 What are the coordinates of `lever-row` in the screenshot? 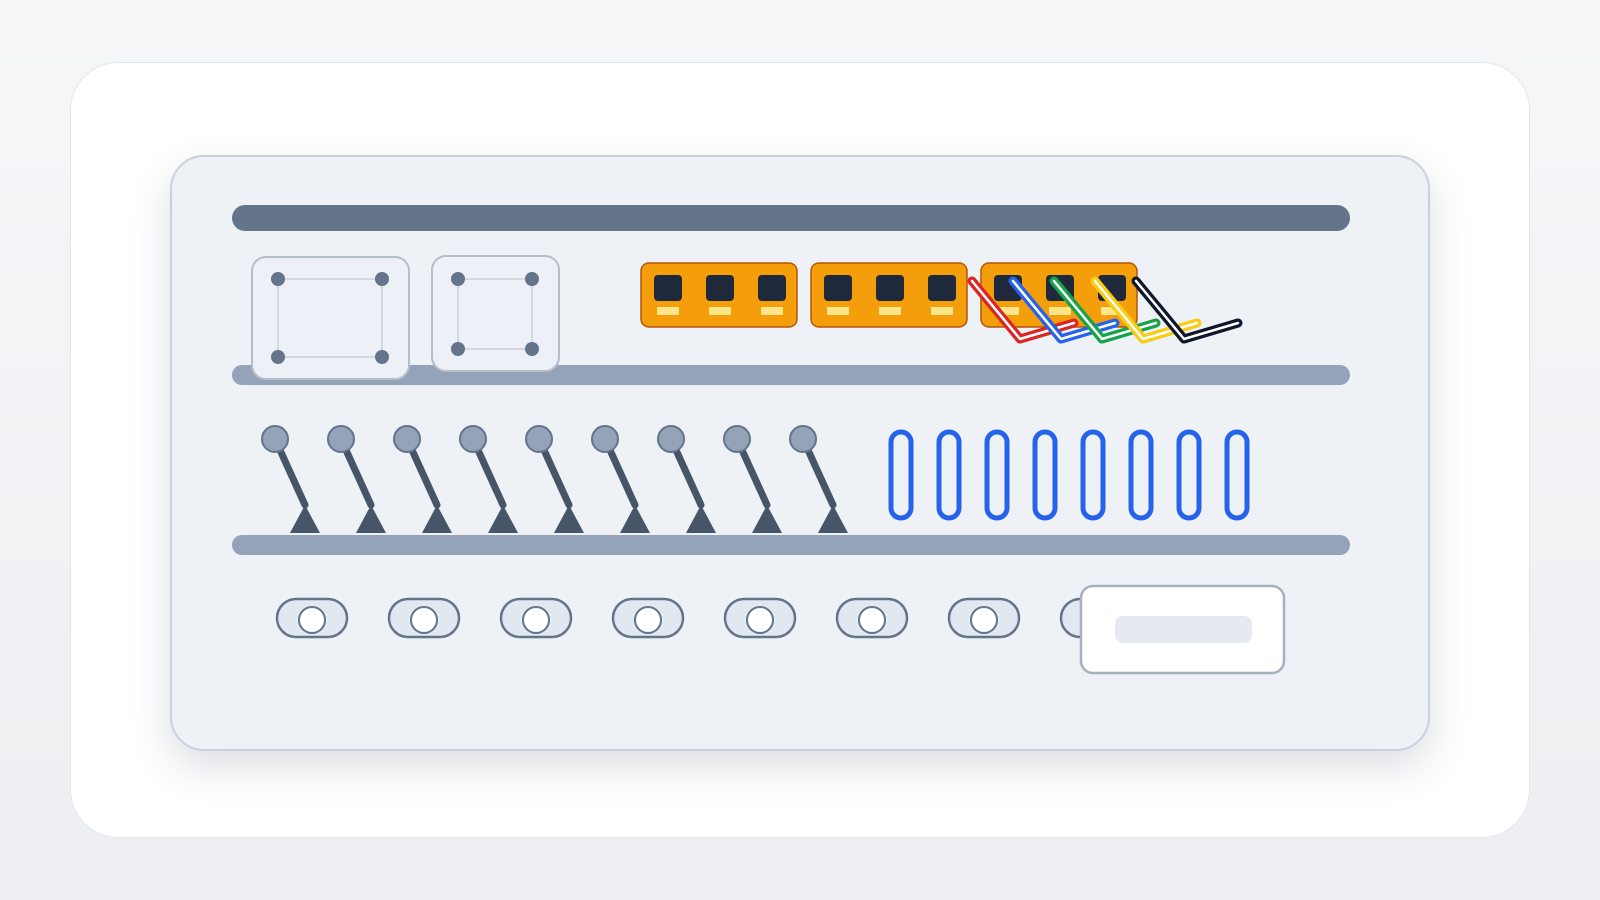 It's located at (554, 479).